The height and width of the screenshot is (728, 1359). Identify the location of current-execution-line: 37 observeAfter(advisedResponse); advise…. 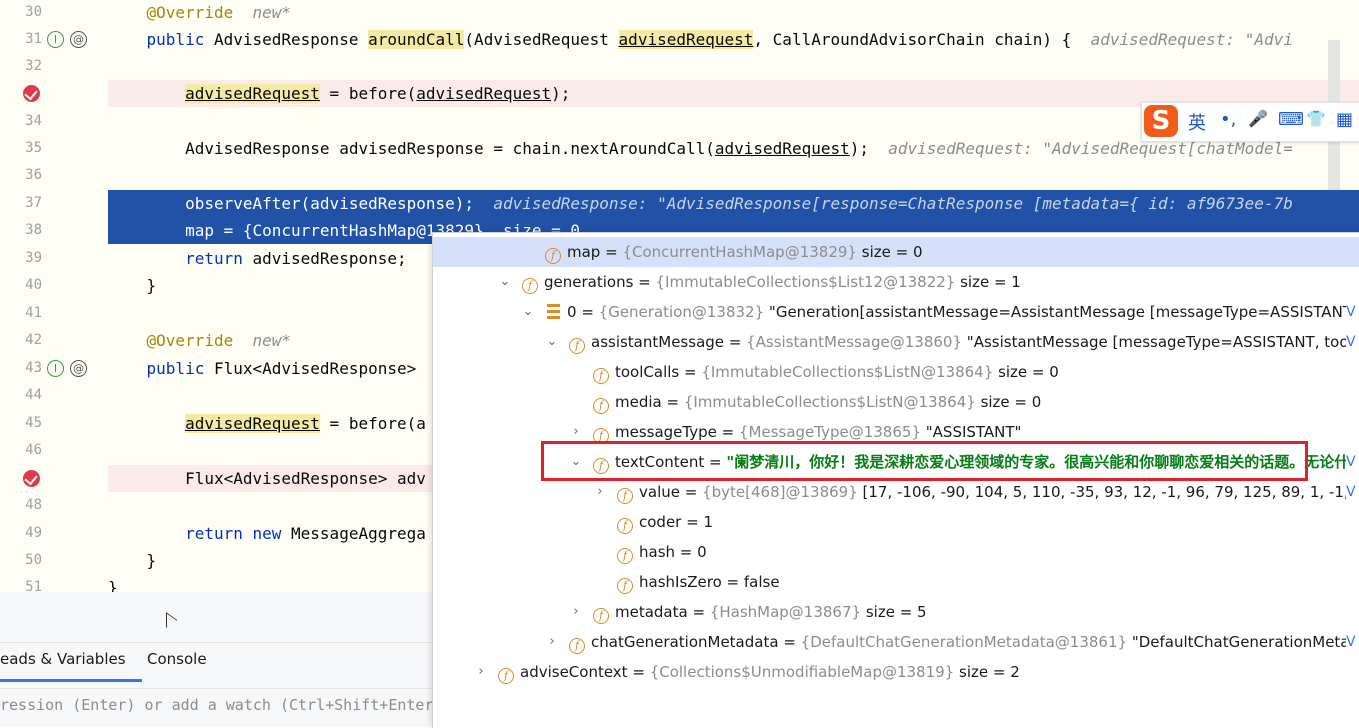
(679, 203).